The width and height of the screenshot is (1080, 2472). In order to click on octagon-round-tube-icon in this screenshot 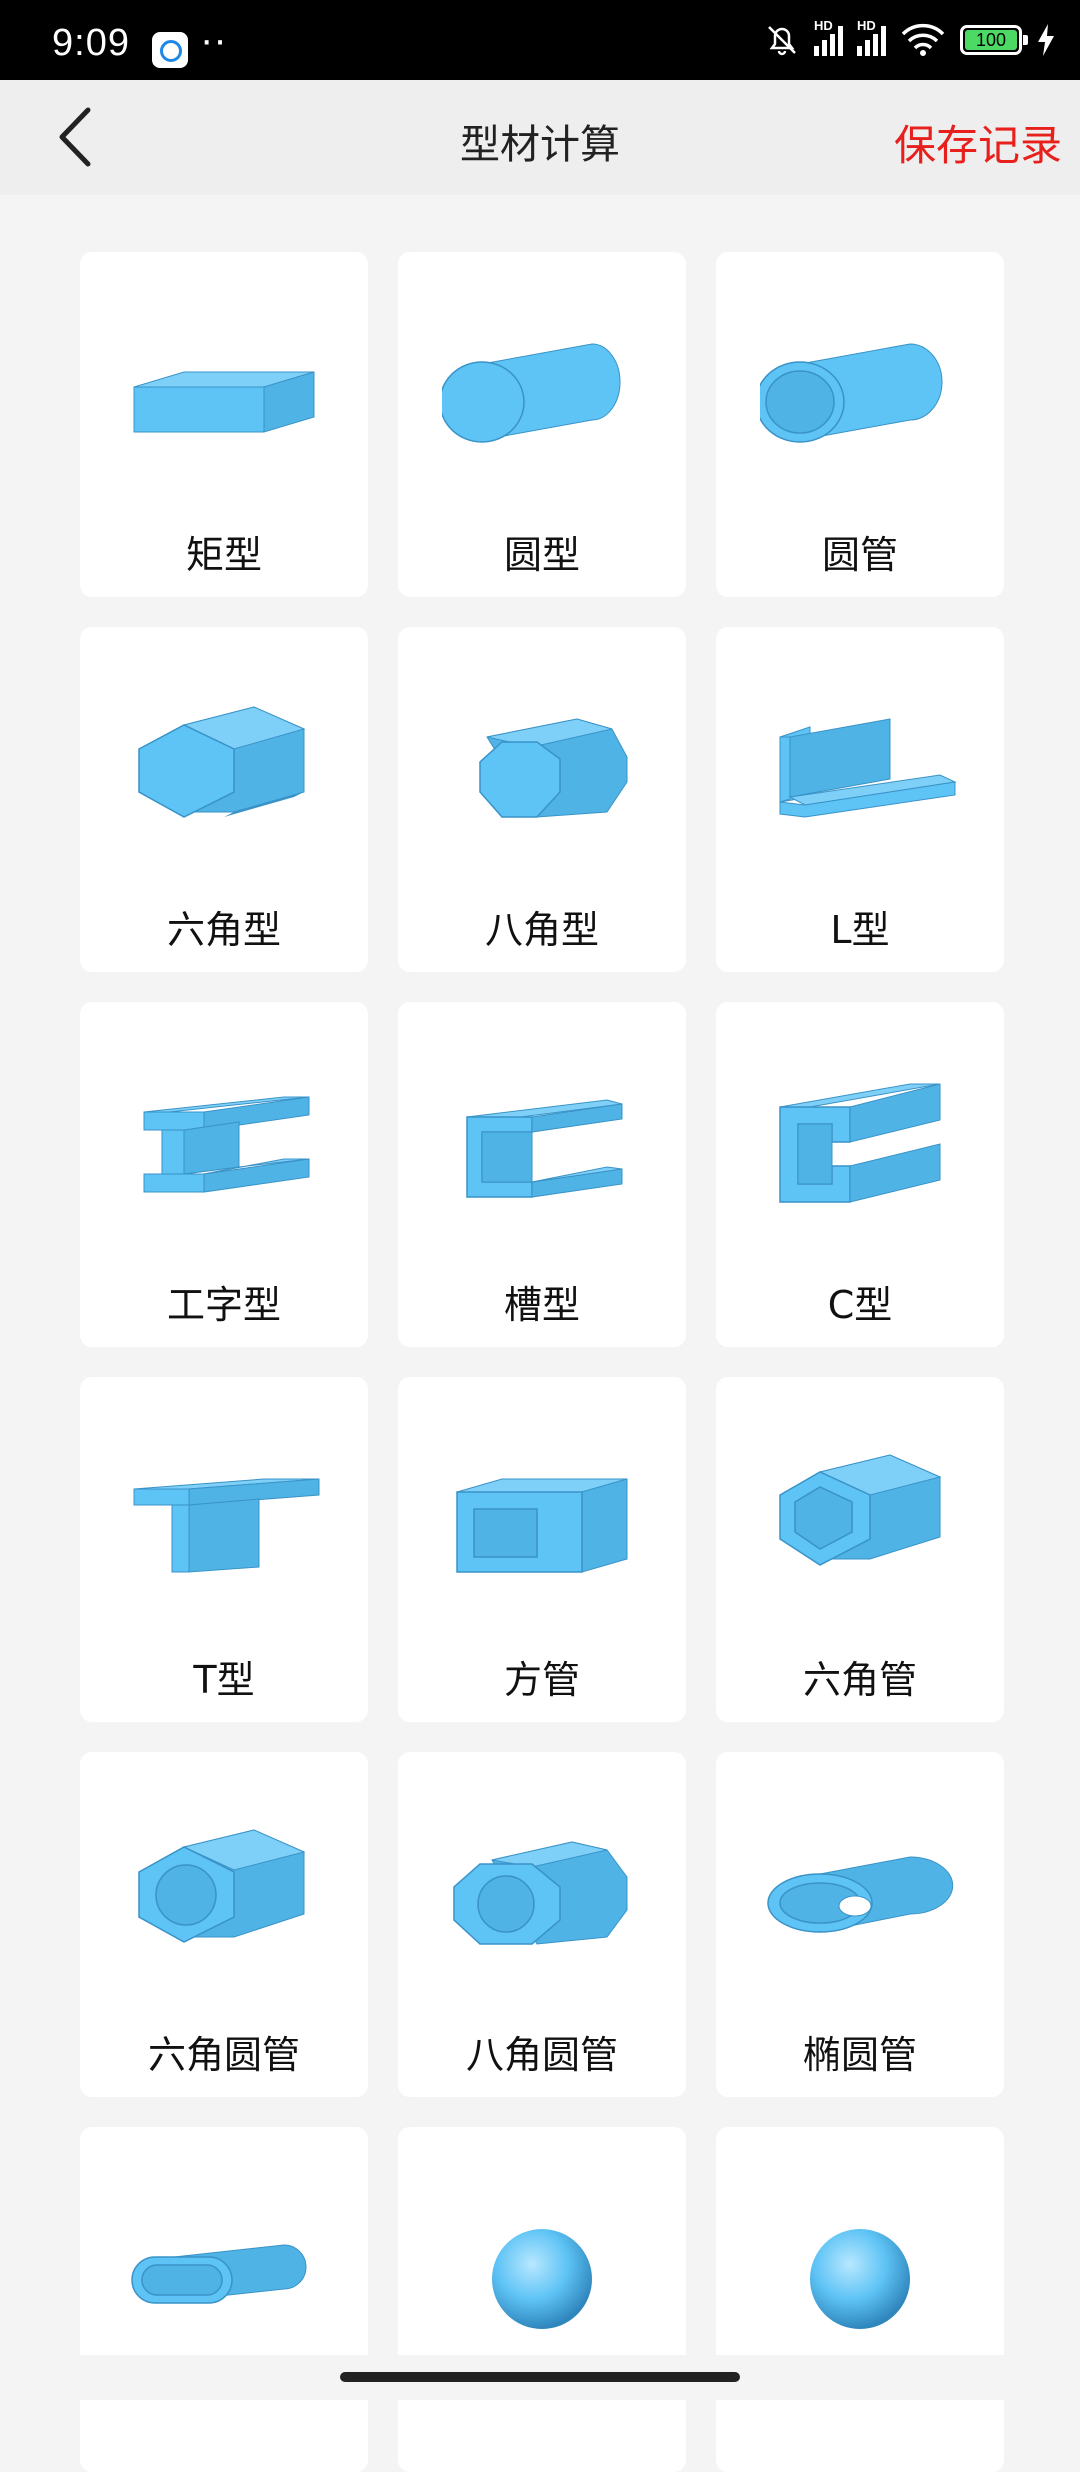, I will do `click(540, 1893)`.